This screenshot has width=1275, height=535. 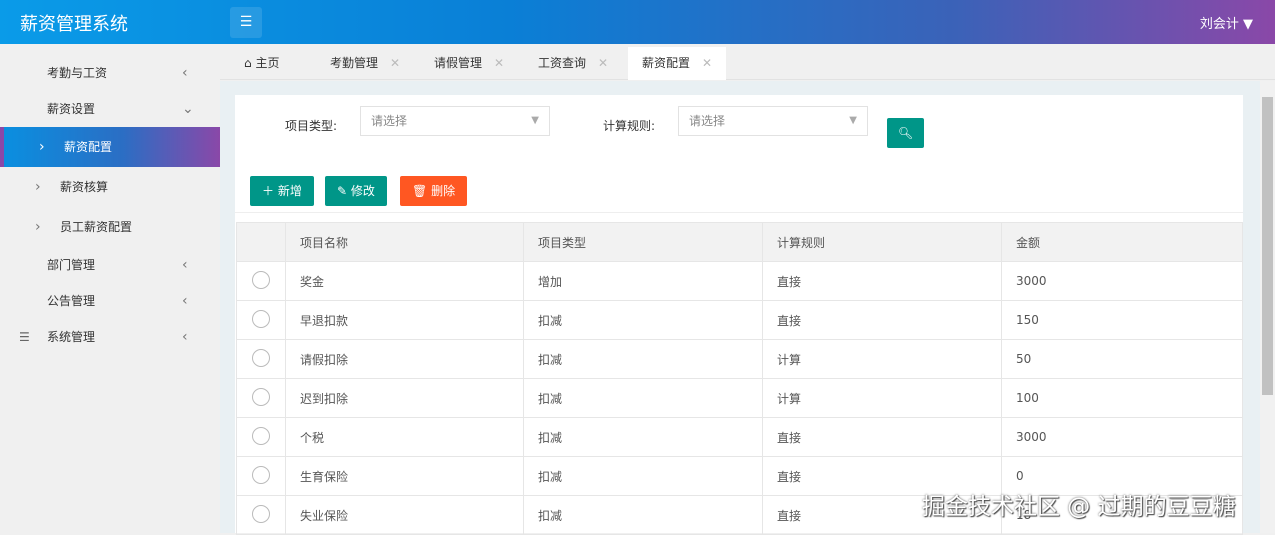 What do you see at coordinates (643, 242) in the screenshot?
I see `column-header: 项目类型` at bounding box center [643, 242].